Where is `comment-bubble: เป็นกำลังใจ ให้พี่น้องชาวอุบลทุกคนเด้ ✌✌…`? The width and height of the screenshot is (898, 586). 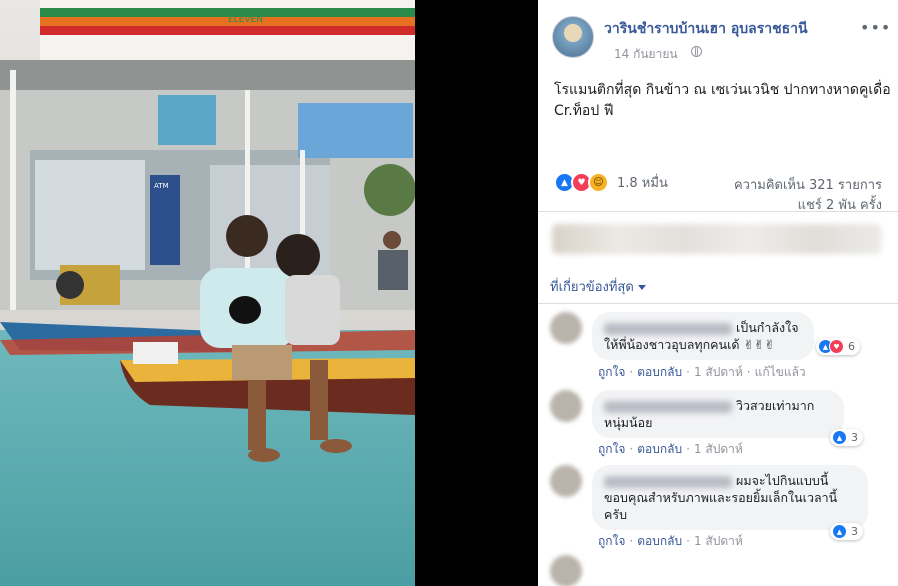 comment-bubble: เป็นกำลังใจ ให้พี่น้องชาวอุบลทุกคนเด้ ✌✌… is located at coordinates (703, 336).